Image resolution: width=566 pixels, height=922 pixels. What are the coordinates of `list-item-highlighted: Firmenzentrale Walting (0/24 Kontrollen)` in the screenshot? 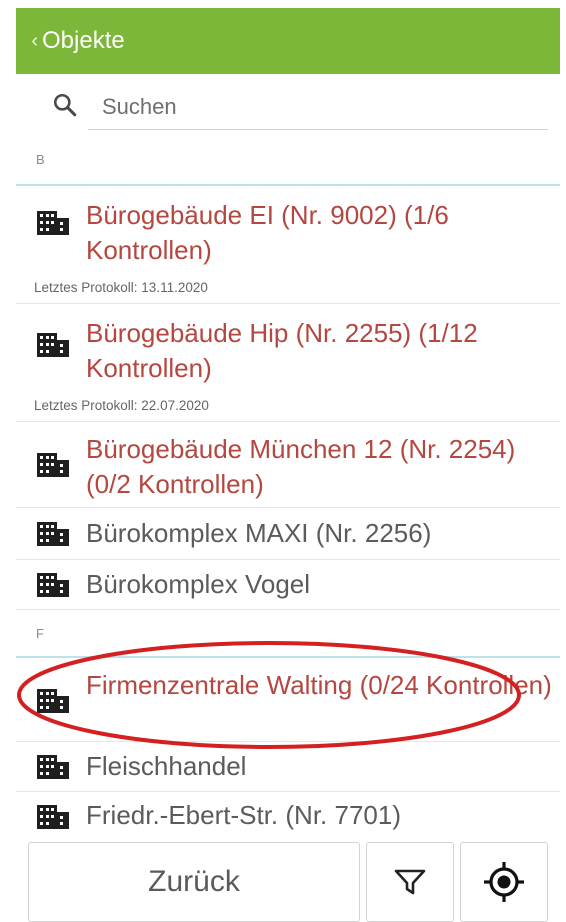 It's located at (288, 700).